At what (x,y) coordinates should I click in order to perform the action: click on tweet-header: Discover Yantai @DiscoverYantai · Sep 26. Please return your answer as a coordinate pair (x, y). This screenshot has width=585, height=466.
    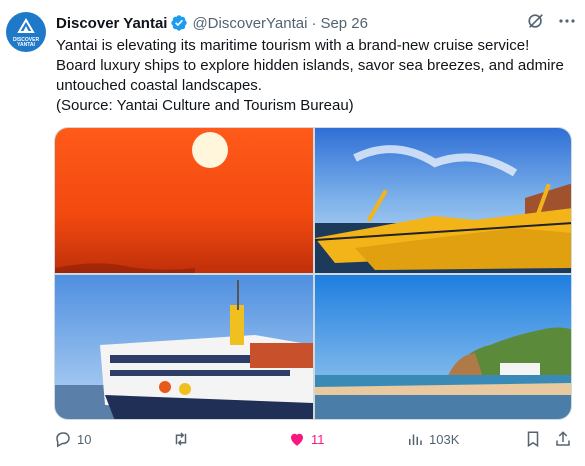
    Looking at the image, I should click on (212, 23).